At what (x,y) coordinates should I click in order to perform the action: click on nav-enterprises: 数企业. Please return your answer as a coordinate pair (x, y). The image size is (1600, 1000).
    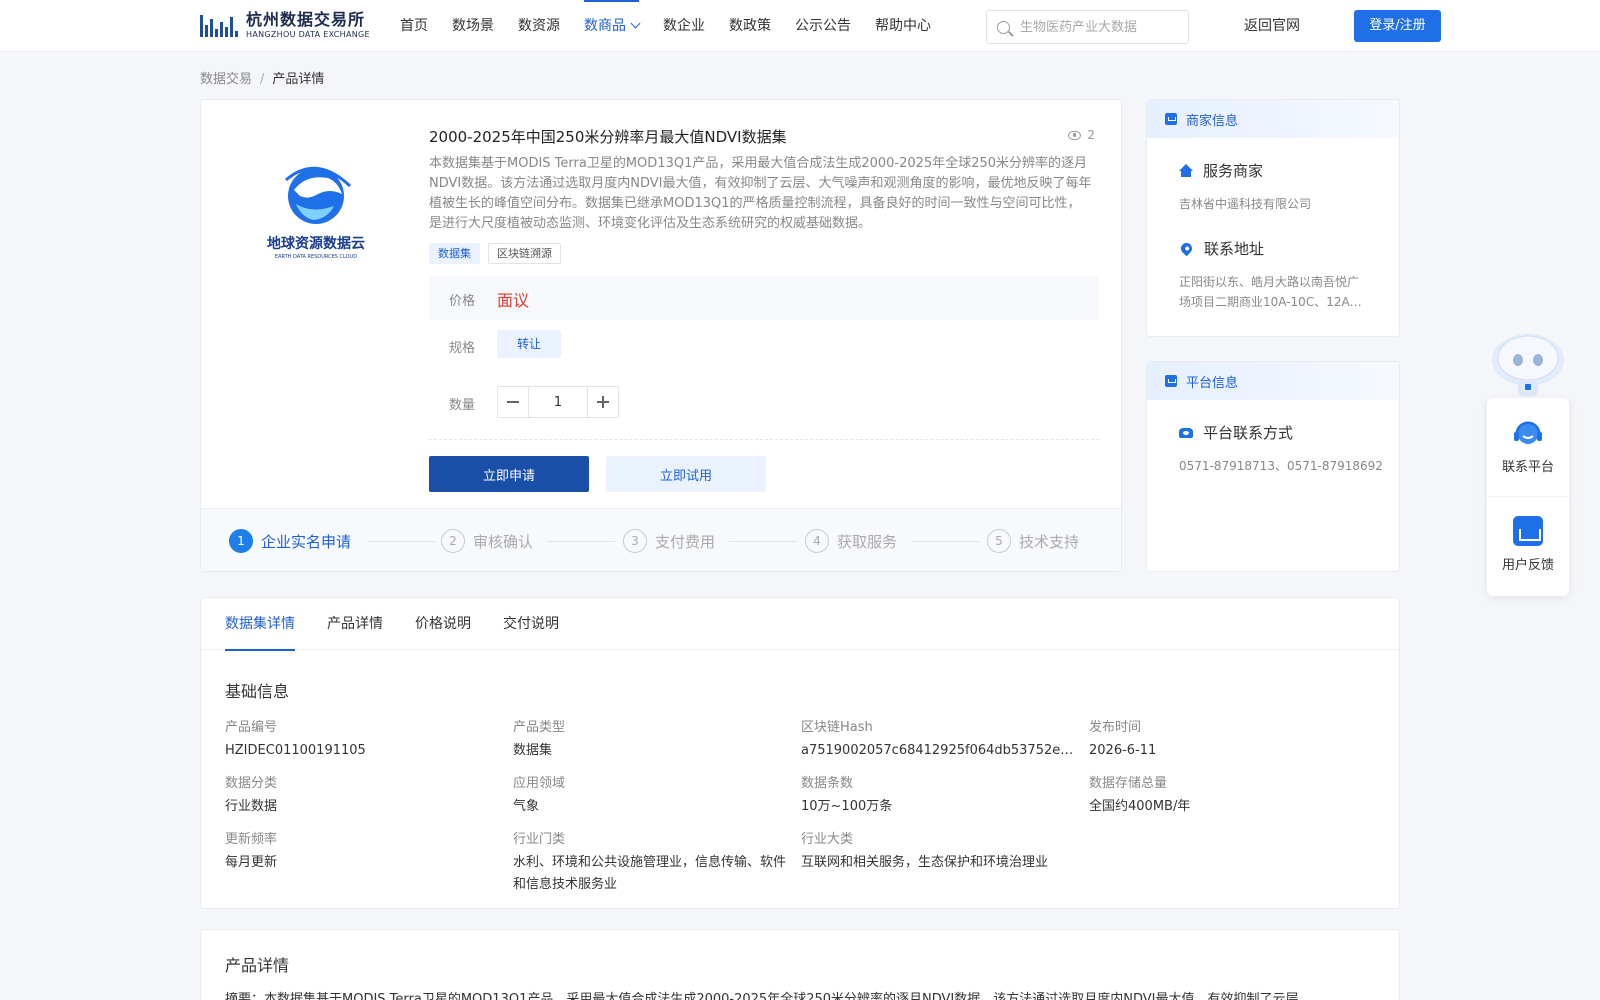
    Looking at the image, I should click on (684, 26).